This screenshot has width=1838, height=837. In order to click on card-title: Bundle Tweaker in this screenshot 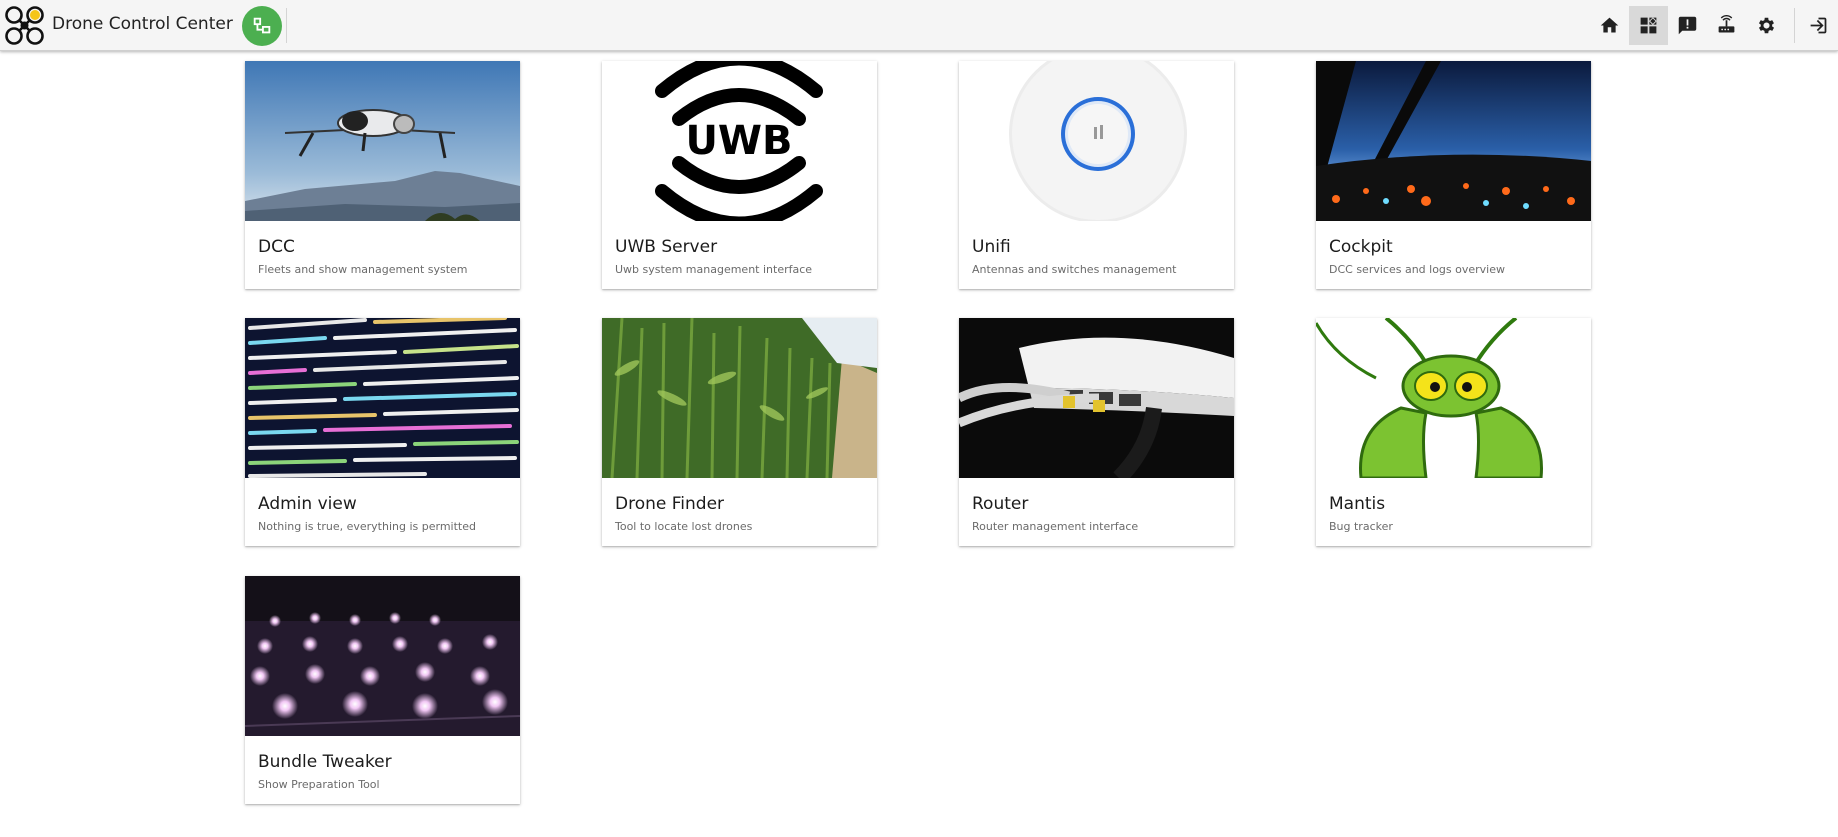, I will do `click(325, 762)`.